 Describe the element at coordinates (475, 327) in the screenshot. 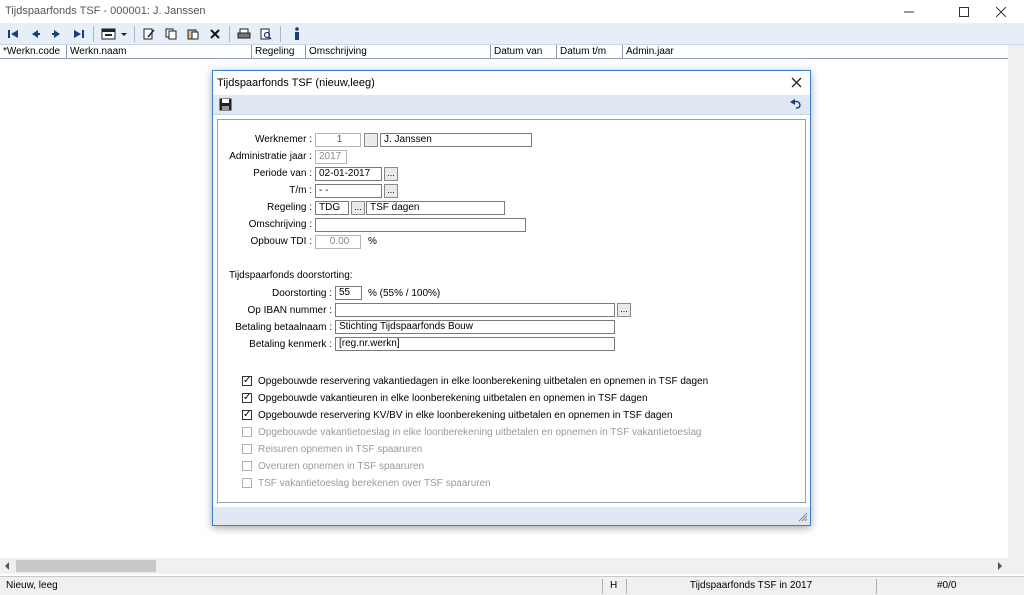

I see `betaalnaam-field: Stichting Tijdspaarfonds Bouw` at that location.